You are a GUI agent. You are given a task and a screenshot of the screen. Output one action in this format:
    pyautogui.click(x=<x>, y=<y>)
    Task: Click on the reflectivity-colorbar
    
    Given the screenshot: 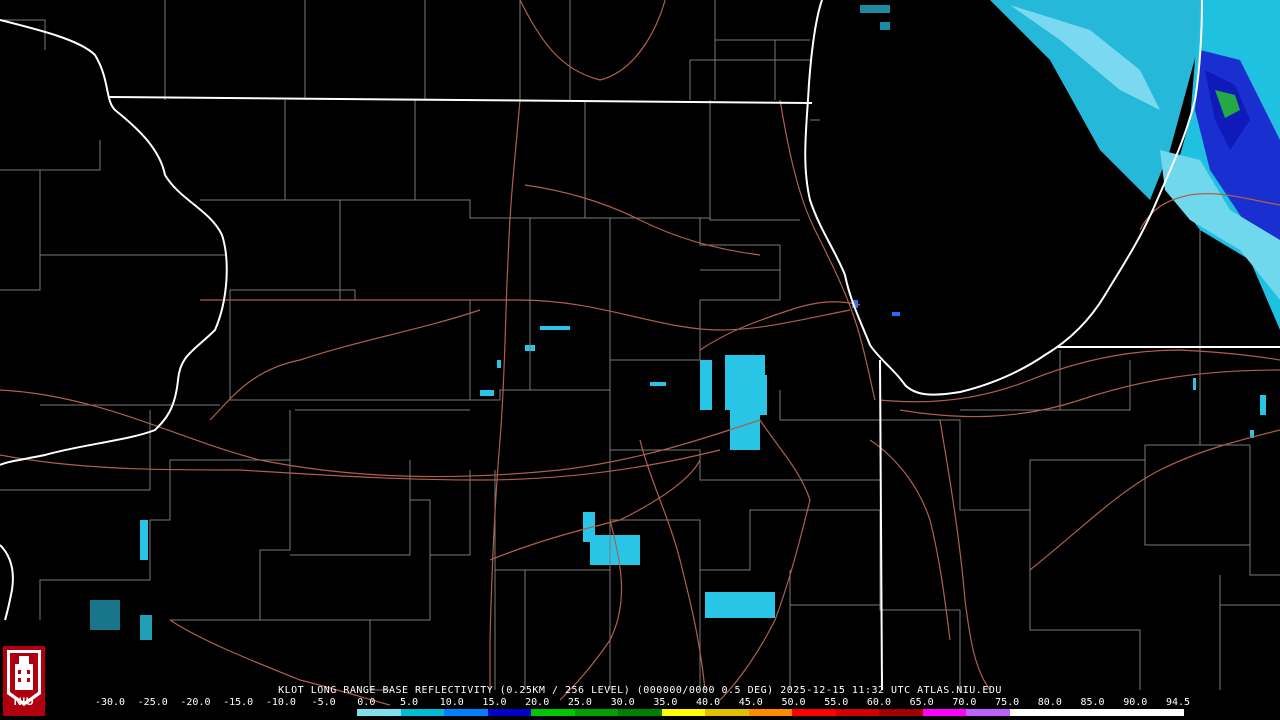 What is the action you would take?
    pyautogui.click(x=640, y=712)
    